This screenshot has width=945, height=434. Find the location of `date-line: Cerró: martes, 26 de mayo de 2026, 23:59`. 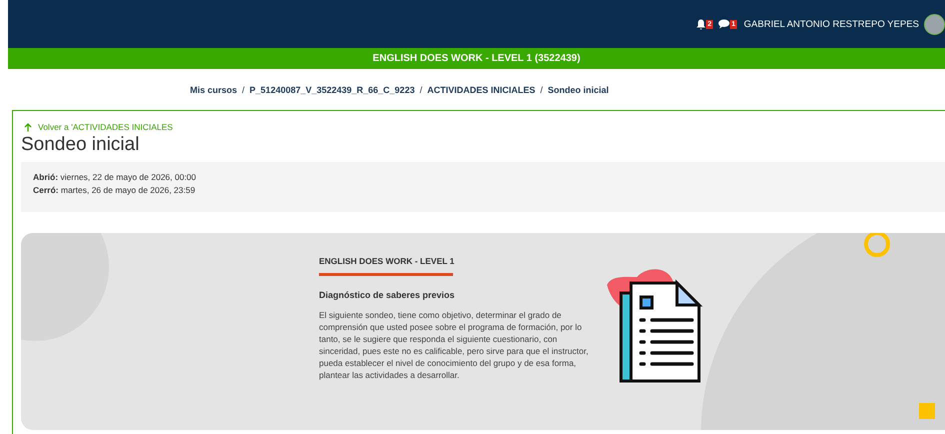

date-line: Cerró: martes, 26 de mayo de 2026, 23:59 is located at coordinates (114, 190).